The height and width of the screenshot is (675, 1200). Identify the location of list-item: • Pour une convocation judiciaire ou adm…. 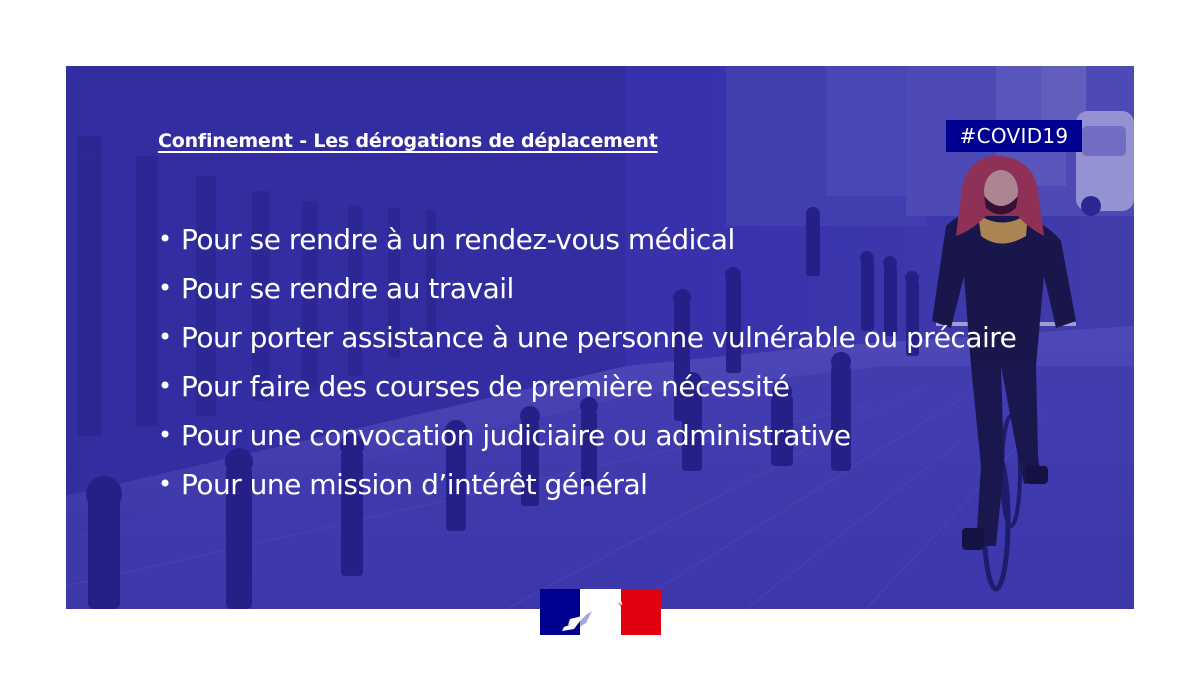
(587, 435).